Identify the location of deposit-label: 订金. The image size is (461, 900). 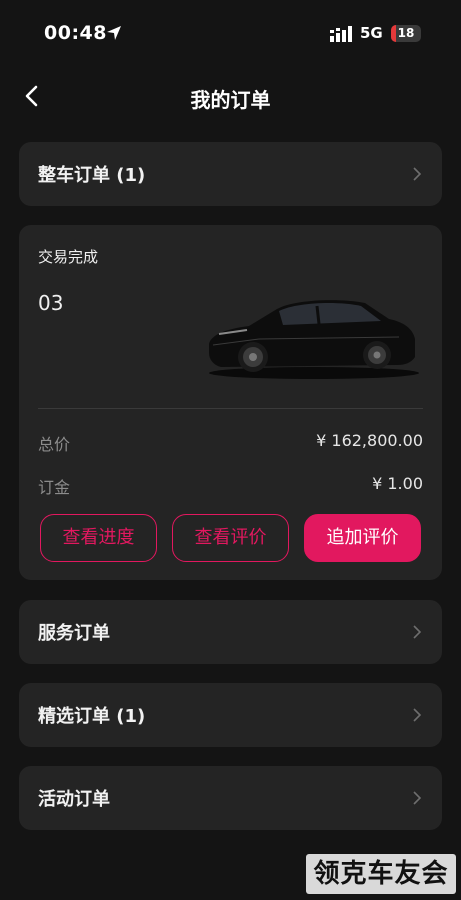
(54, 487).